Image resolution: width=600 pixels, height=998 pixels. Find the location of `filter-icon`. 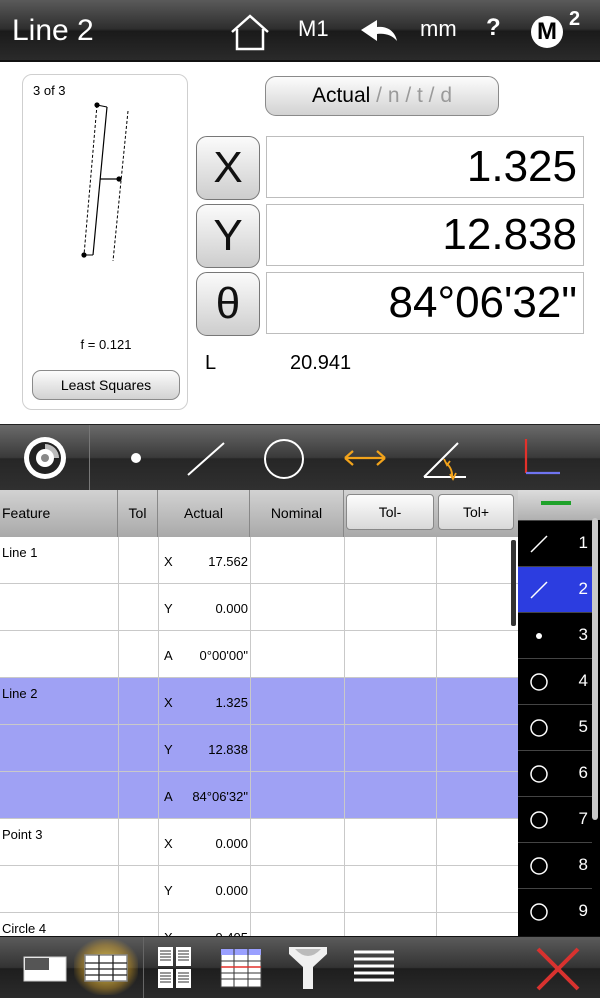

filter-icon is located at coordinates (308, 968).